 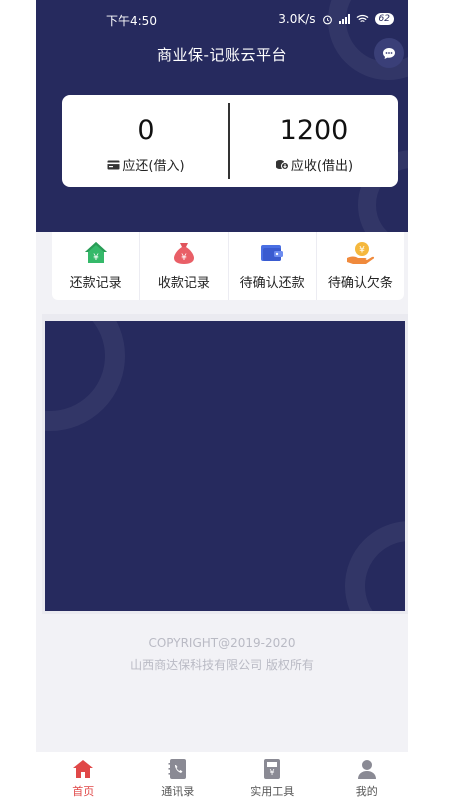 I want to click on page-title: 商业保-记账云平台, so click(x=222, y=55).